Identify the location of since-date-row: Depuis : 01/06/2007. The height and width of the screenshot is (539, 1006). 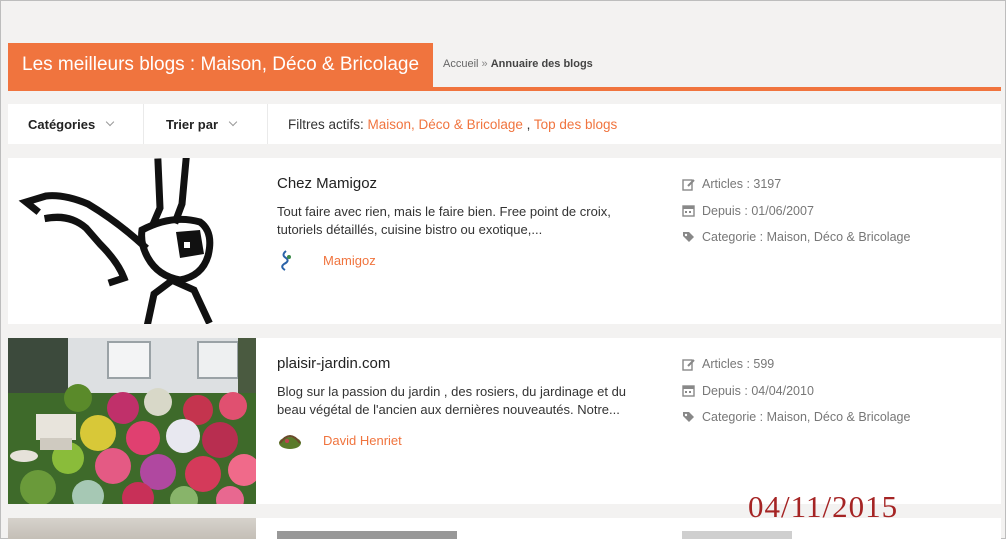
(796, 211).